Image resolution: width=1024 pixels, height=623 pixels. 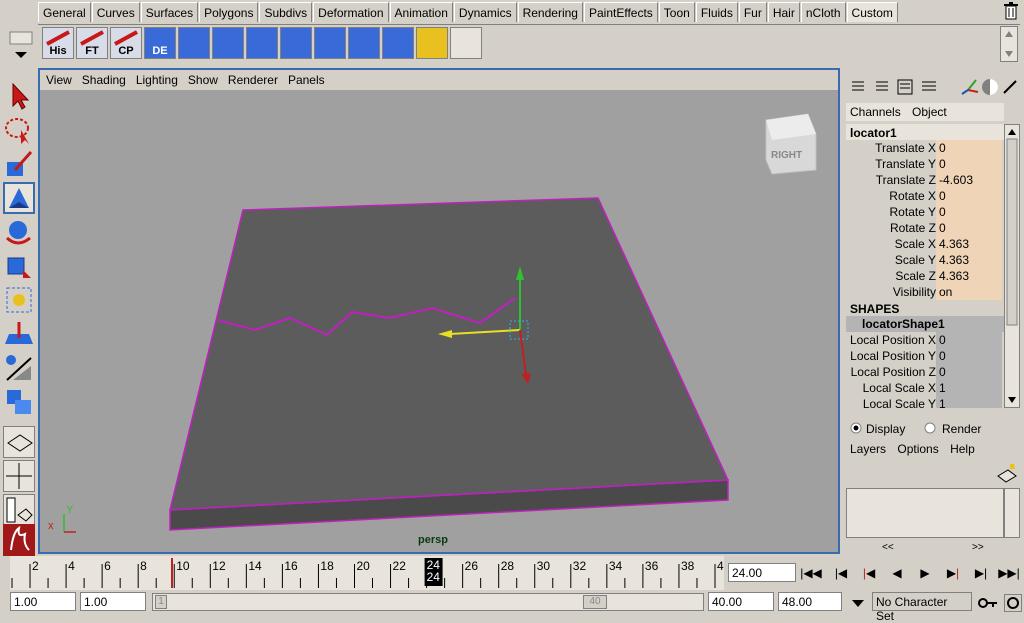 What do you see at coordinates (157, 80) in the screenshot?
I see `panel-menu-lighting: Lighting` at bounding box center [157, 80].